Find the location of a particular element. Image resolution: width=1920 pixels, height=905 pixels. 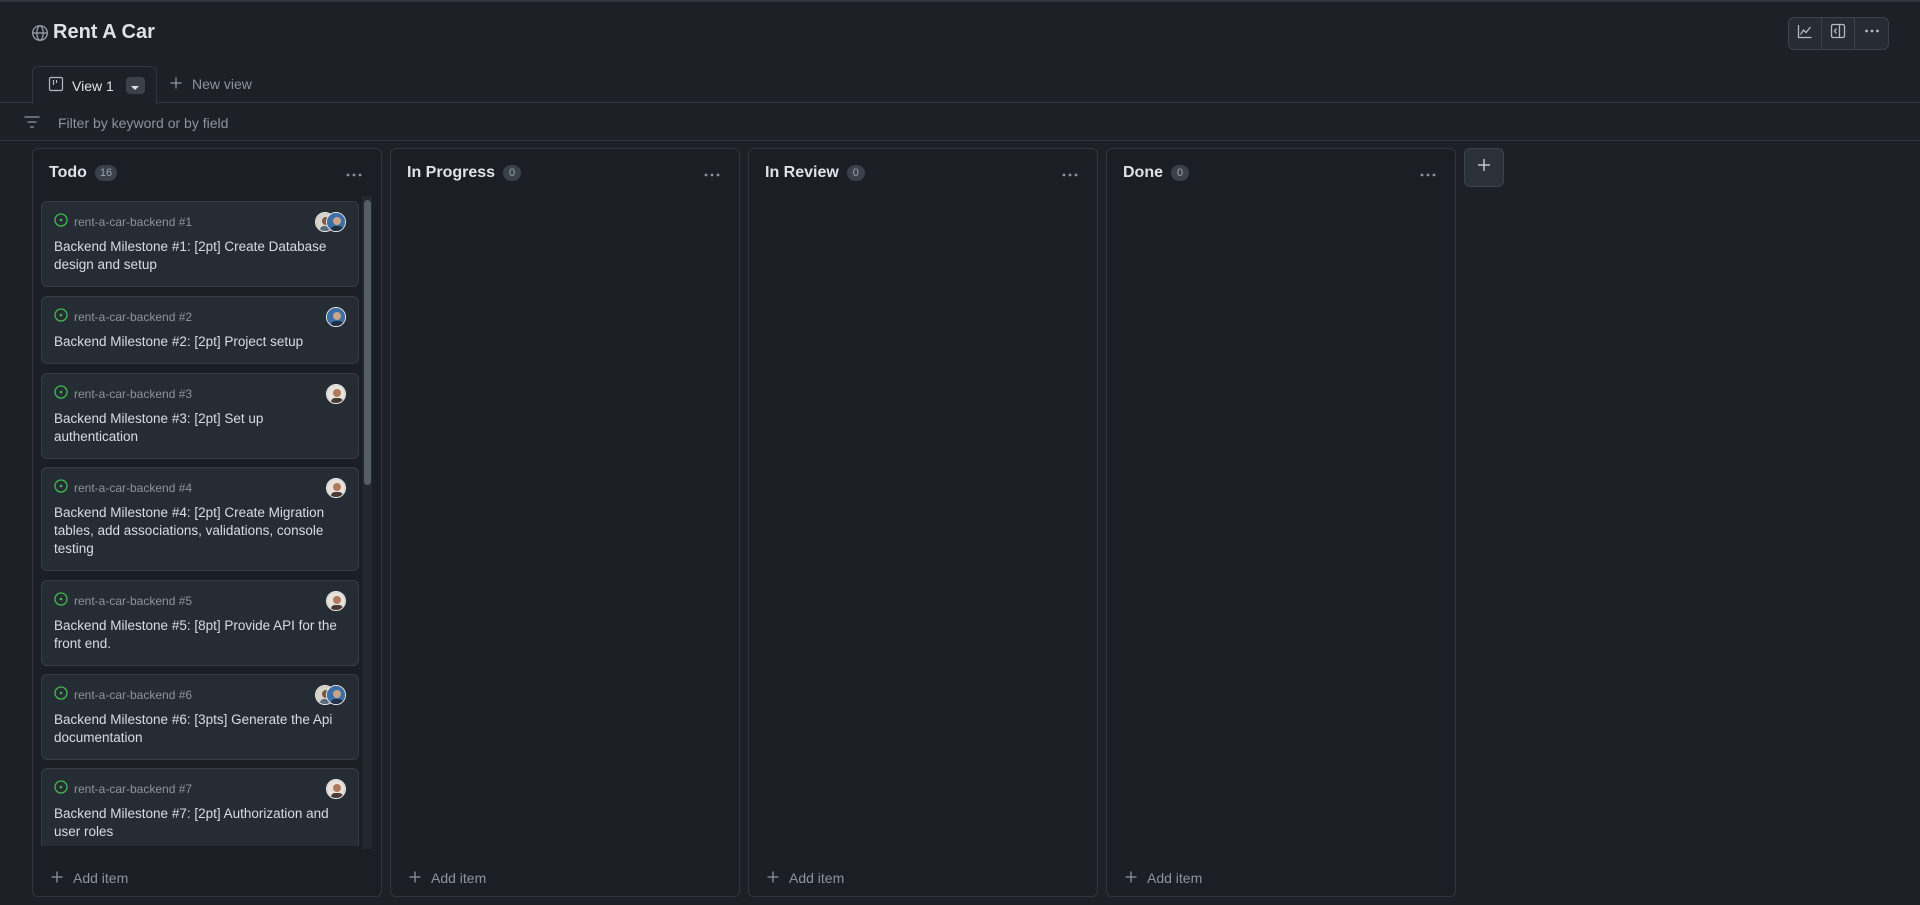

add-column-button is located at coordinates (1484, 167).